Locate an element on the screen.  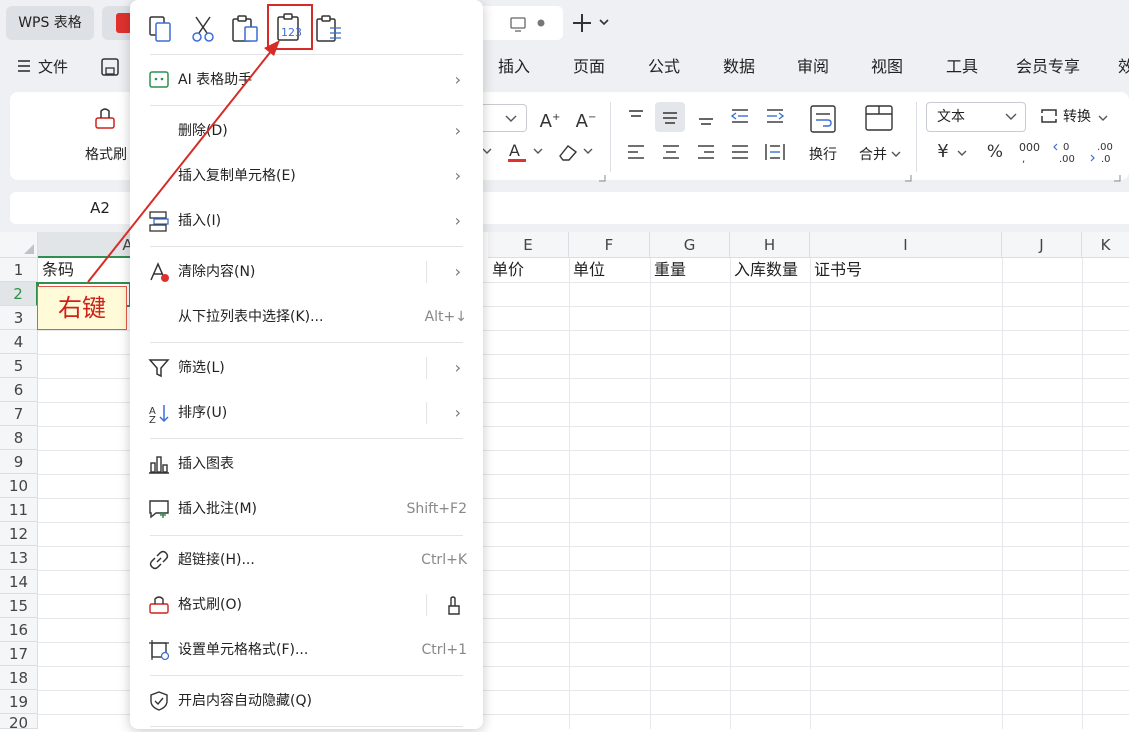
row-header-16: 16 is located at coordinates (19, 630).